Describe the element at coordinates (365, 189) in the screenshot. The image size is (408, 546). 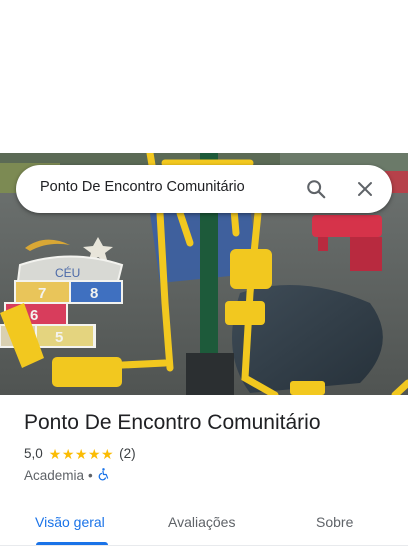
I see `close-icon` at that location.